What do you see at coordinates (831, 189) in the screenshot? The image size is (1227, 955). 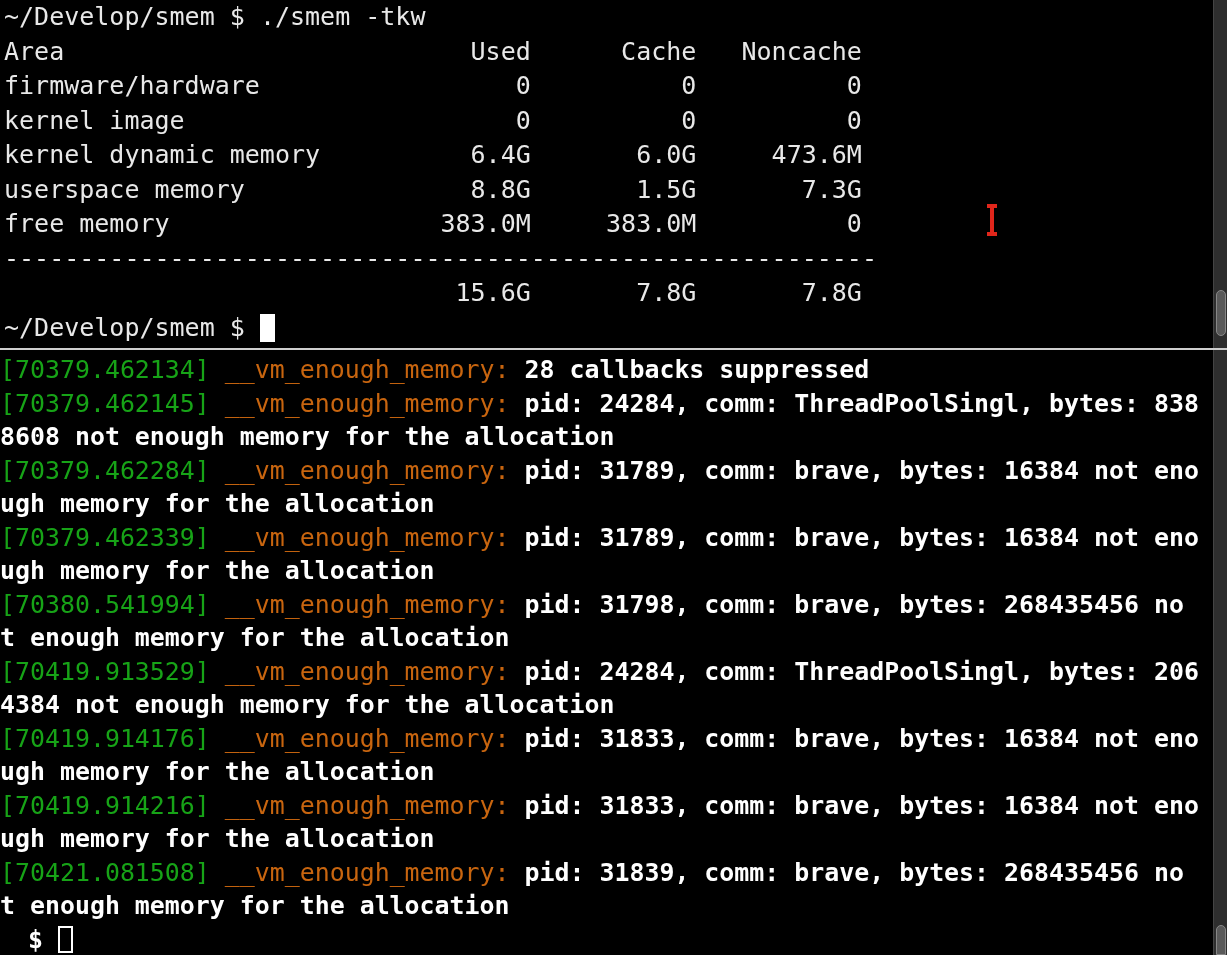 I see `table-cell-text: 7.3G` at bounding box center [831, 189].